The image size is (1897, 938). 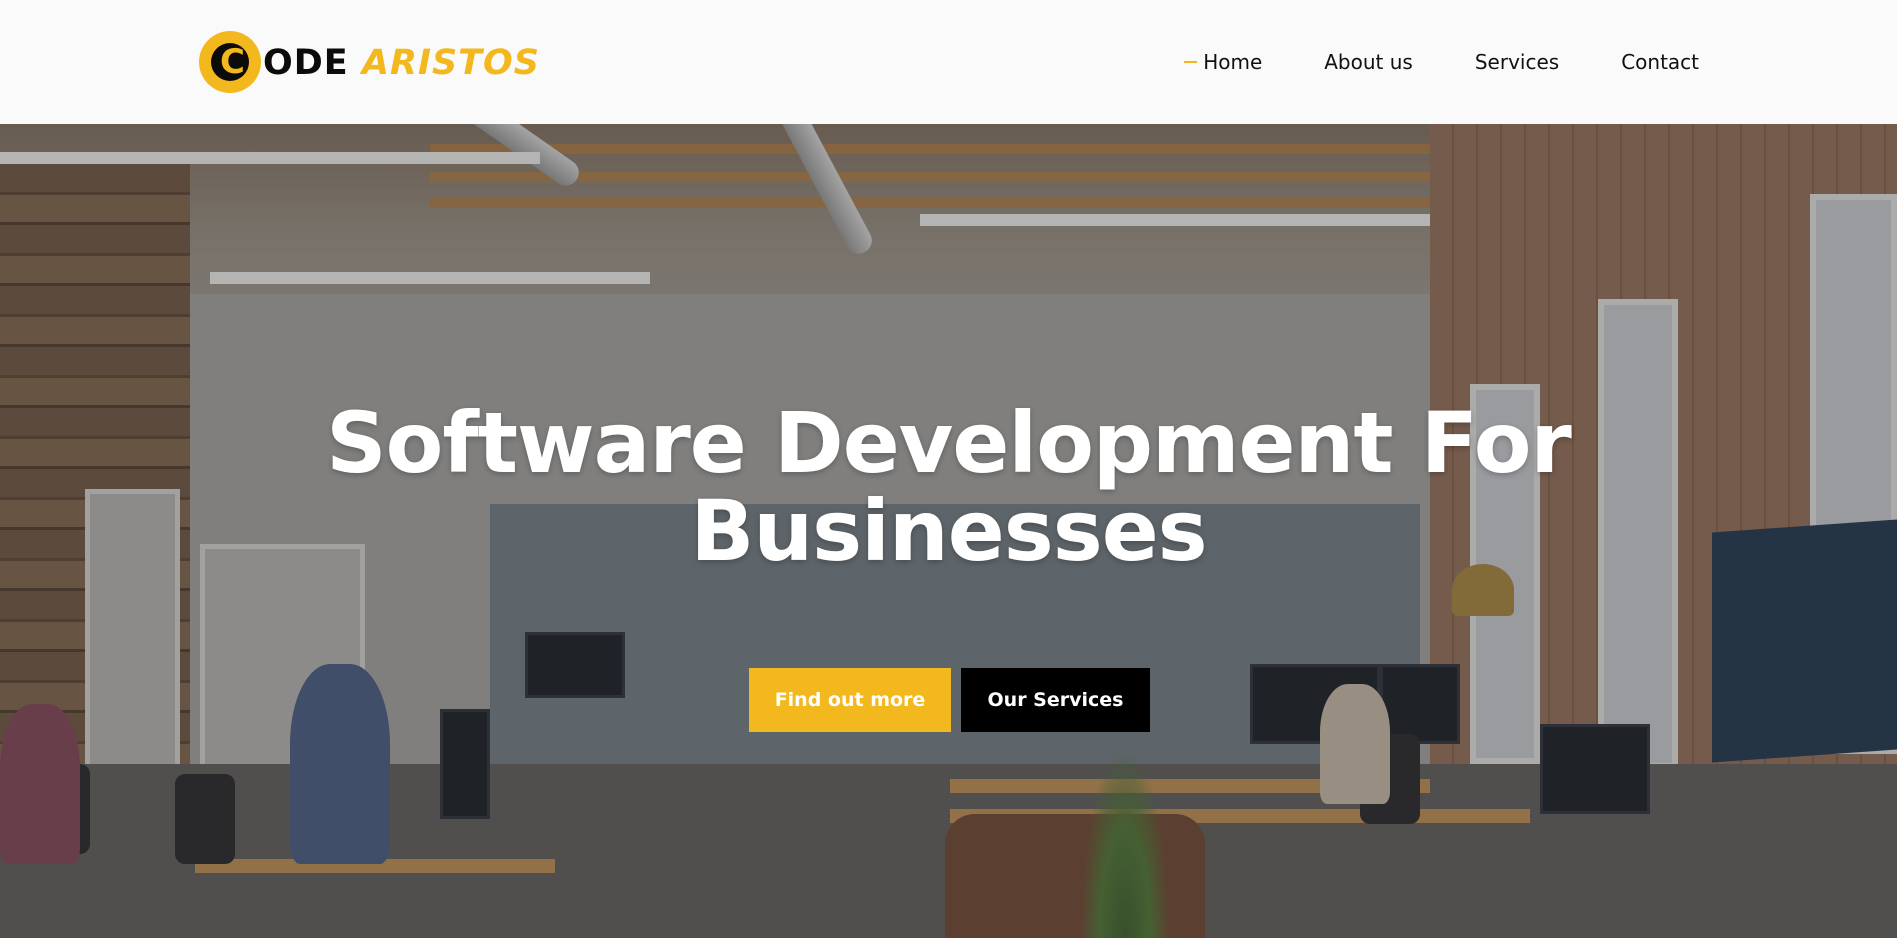 What do you see at coordinates (1368, 62) in the screenshot?
I see `nav-item-about-us: About us` at bounding box center [1368, 62].